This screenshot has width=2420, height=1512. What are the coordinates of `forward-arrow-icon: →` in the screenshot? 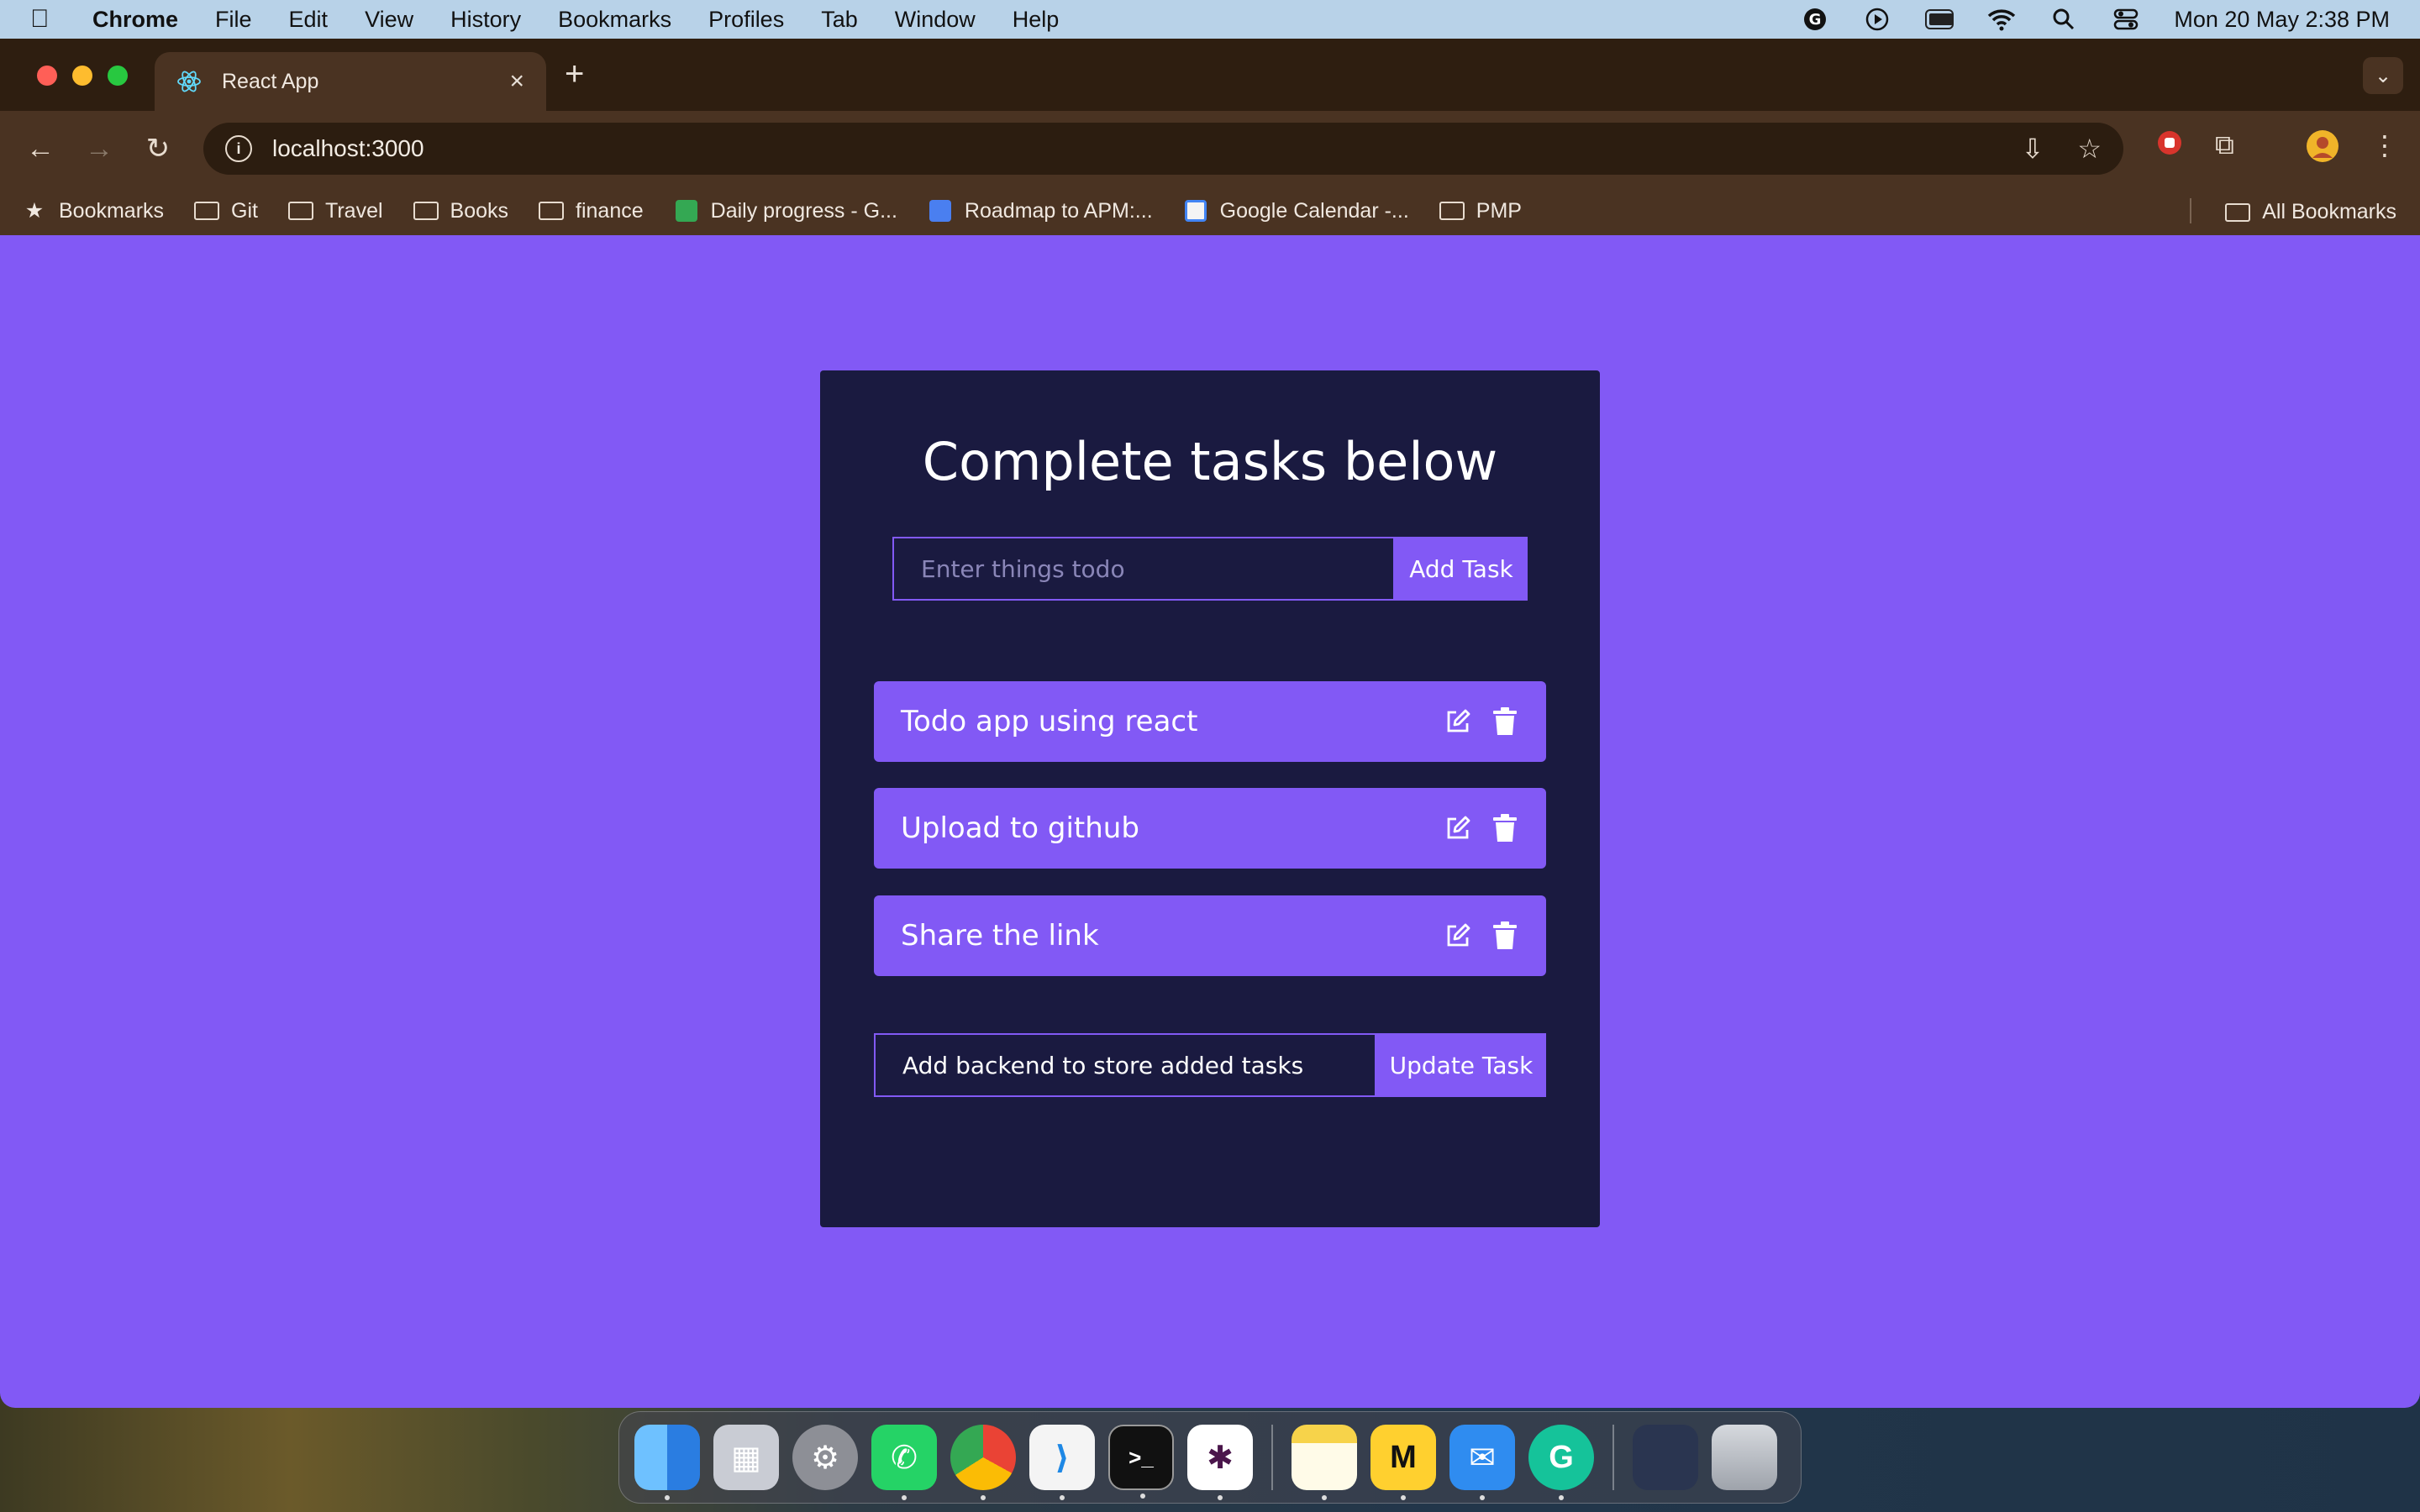 It's located at (99, 149).